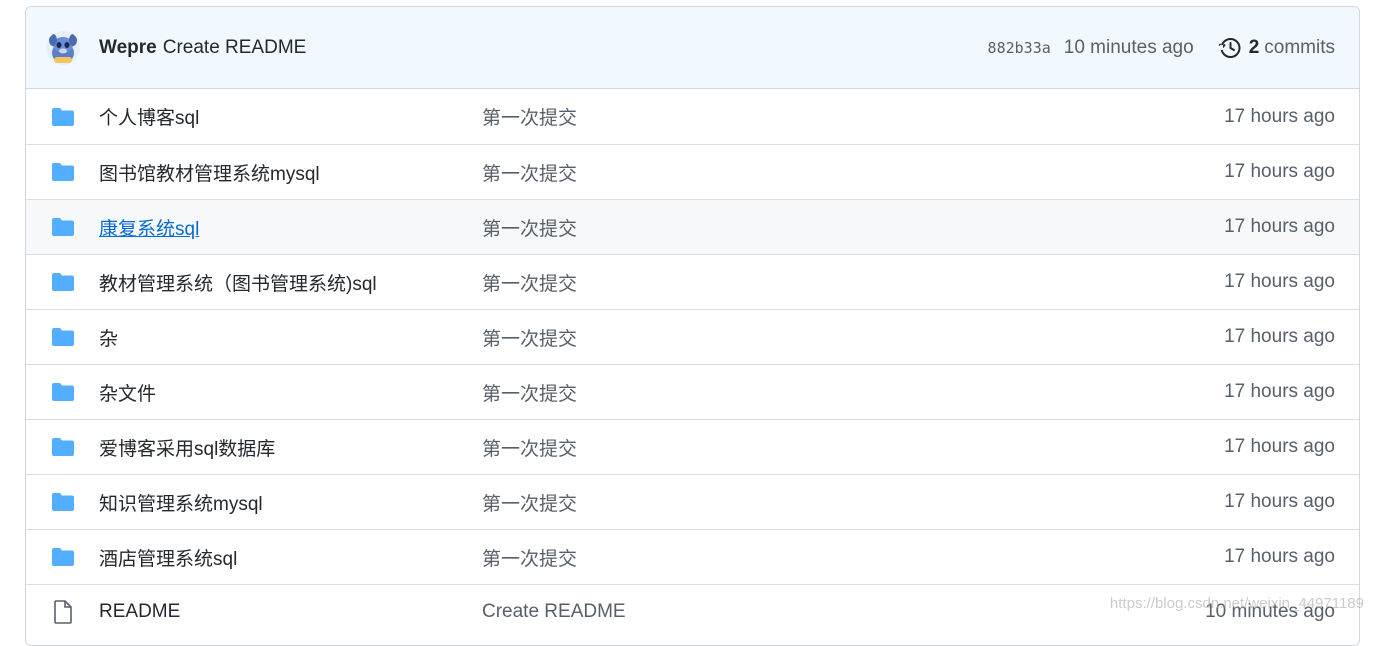  Describe the element at coordinates (290, 612) in the screenshot. I see `file-name-link: README` at that location.